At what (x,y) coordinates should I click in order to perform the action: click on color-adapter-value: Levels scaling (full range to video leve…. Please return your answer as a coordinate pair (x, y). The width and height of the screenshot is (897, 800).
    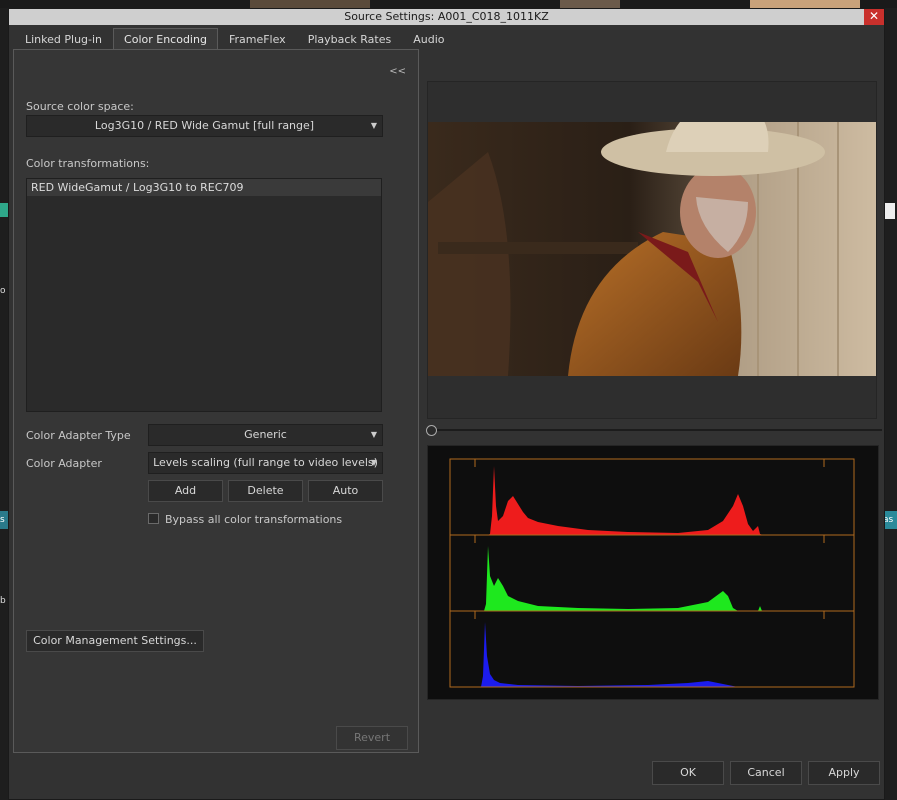
    Looking at the image, I should click on (265, 462).